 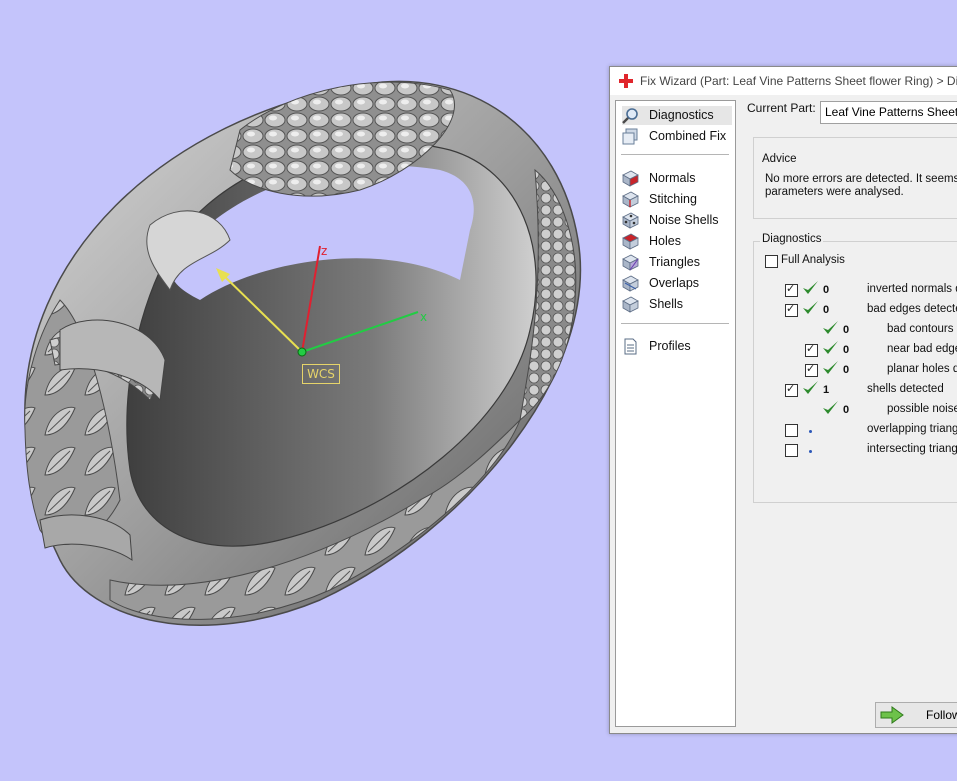 What do you see at coordinates (811, 349) in the screenshot?
I see `near-bad-edges-checkbox` at bounding box center [811, 349].